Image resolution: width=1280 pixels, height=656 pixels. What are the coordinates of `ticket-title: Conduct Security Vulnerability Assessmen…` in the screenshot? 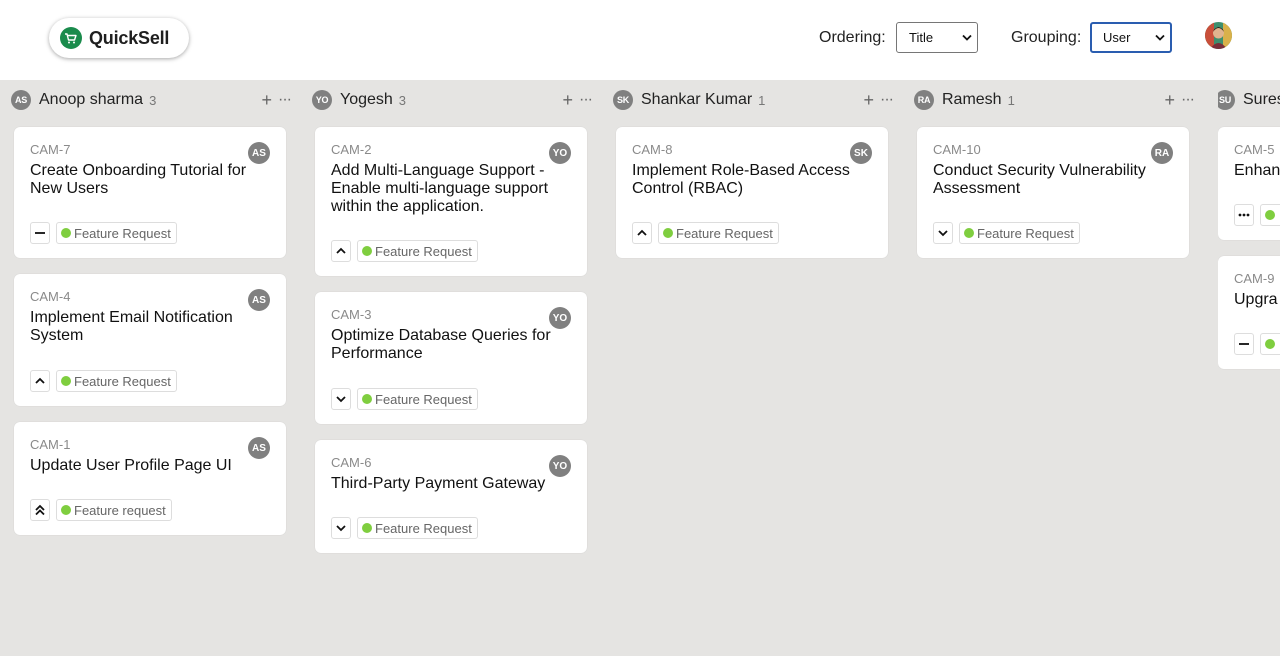 It's located at (1039, 179).